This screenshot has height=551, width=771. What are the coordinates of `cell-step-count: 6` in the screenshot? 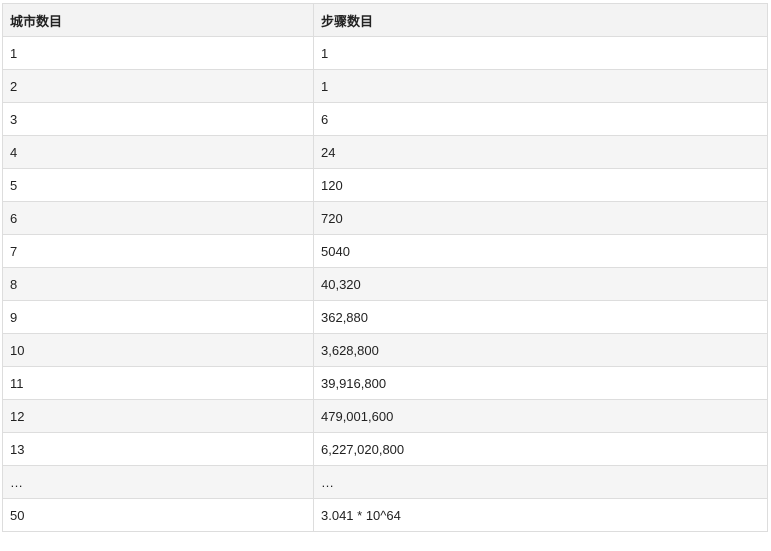 It's located at (540, 119).